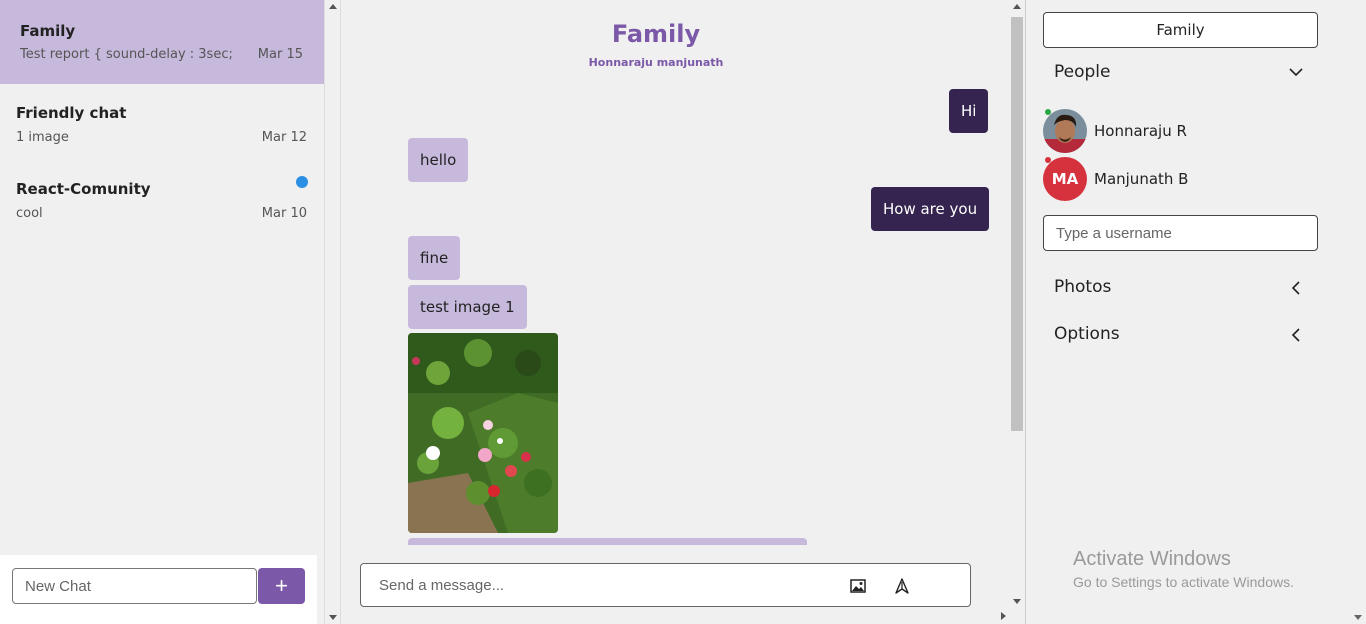  I want to click on message-bubble-theirs: hello, so click(438, 160).